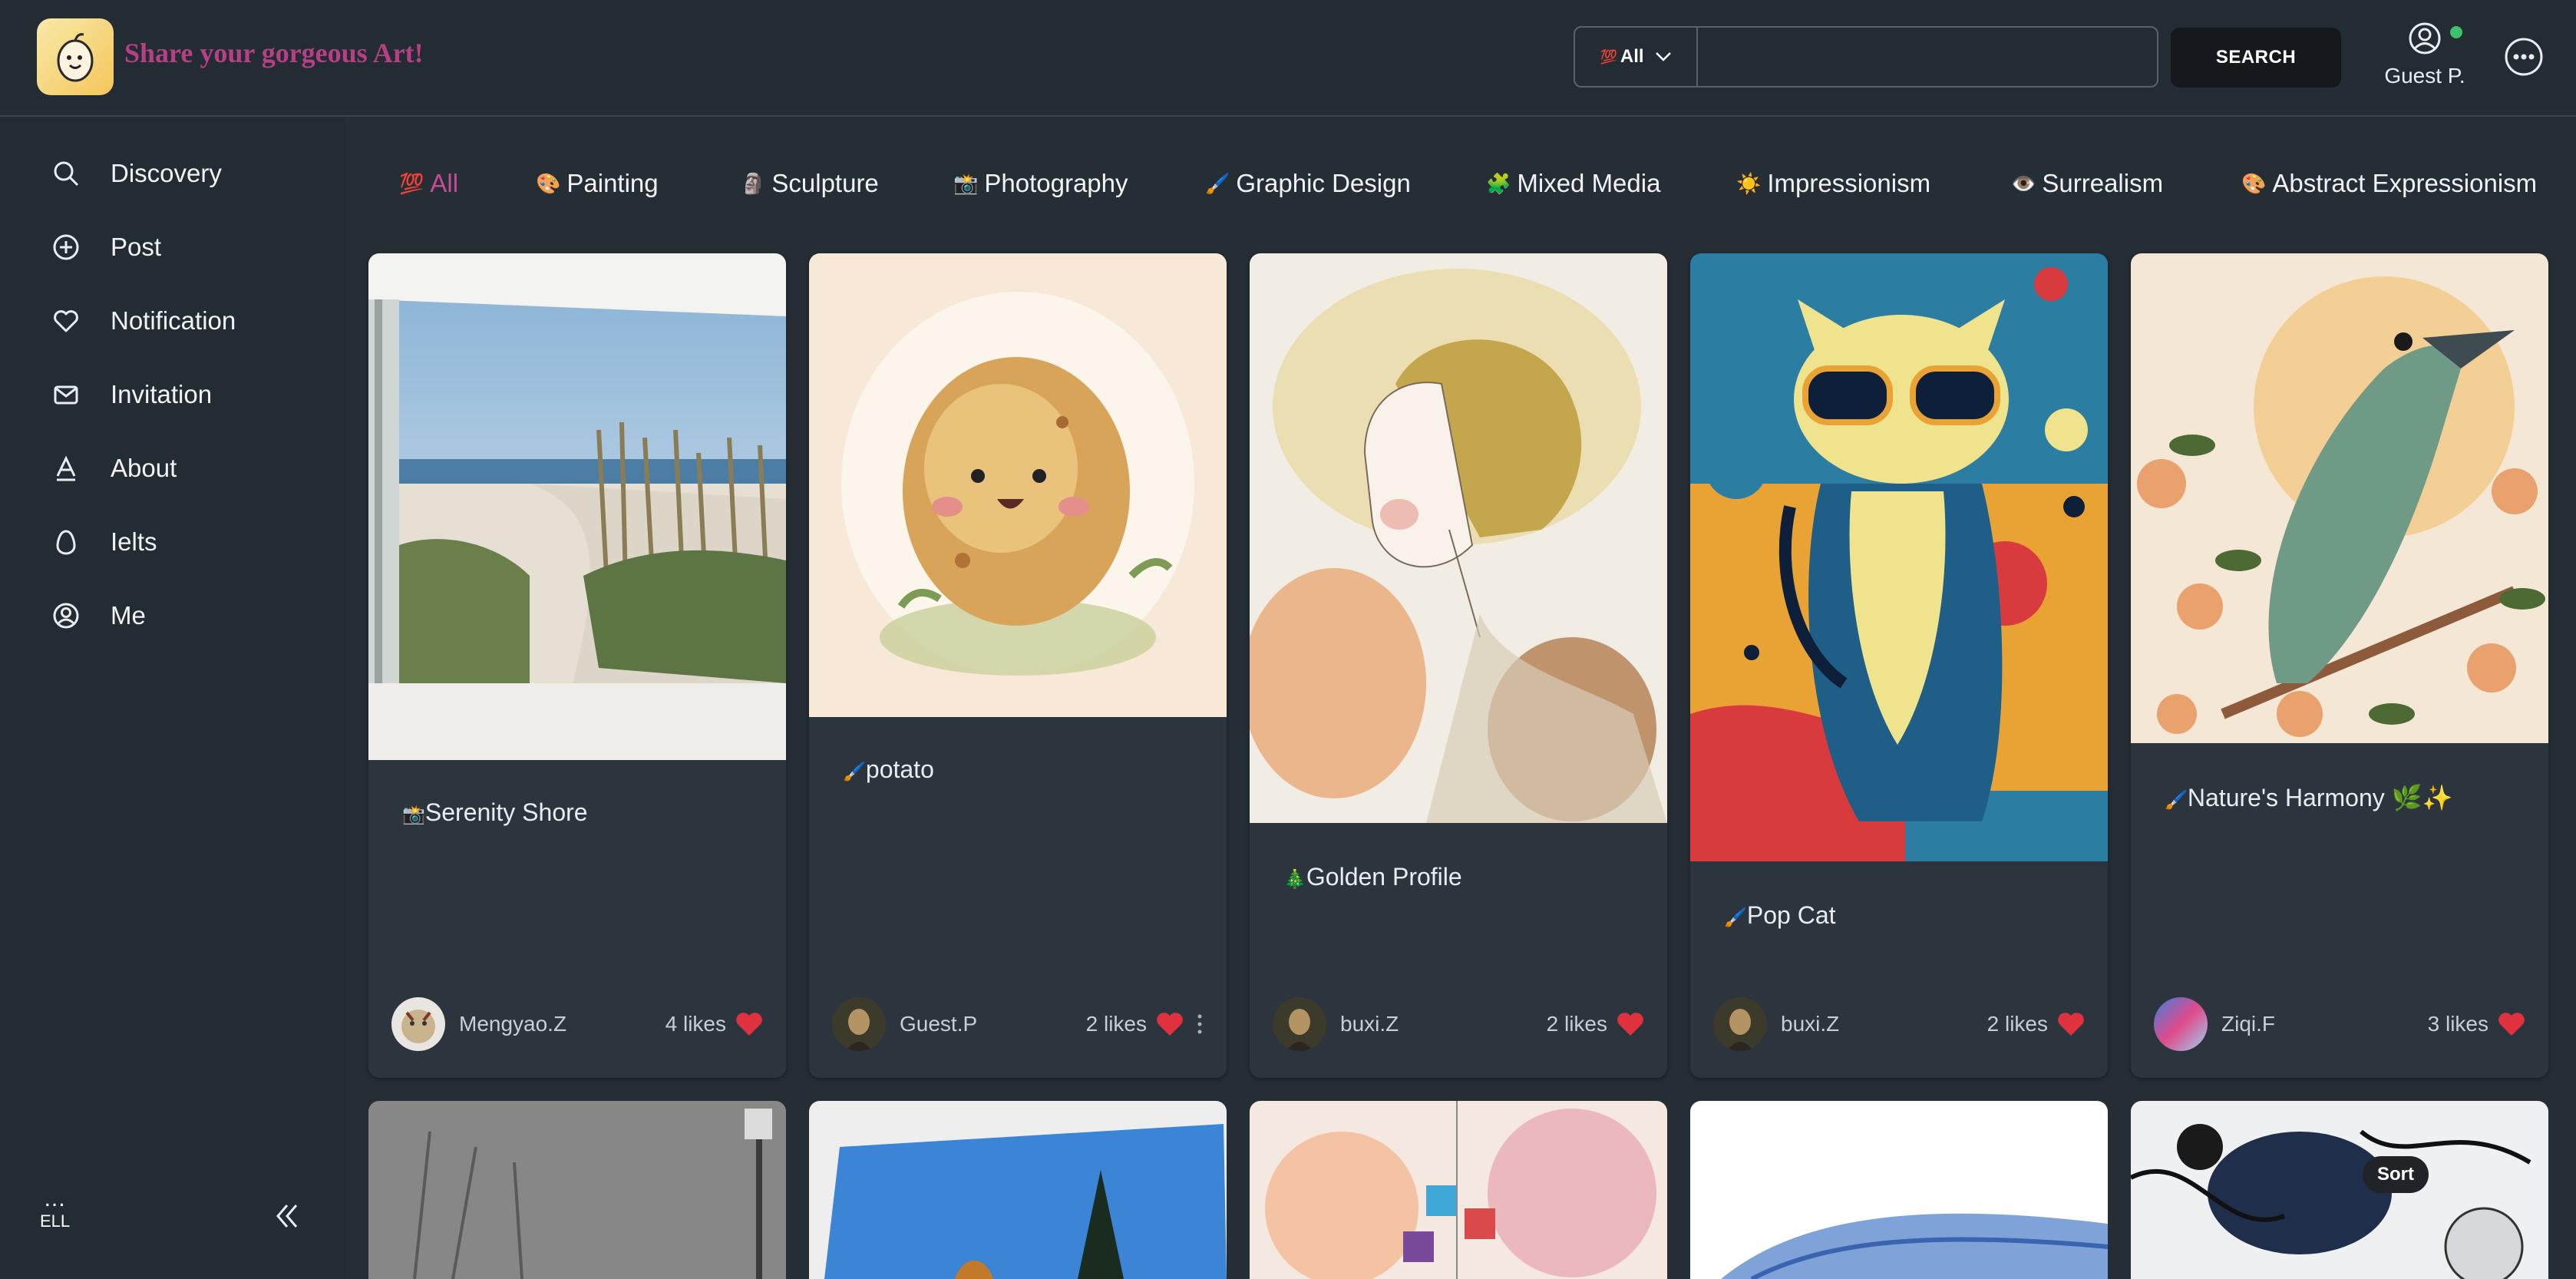 Image resolution: width=2576 pixels, height=1279 pixels. What do you see at coordinates (1735, 917) in the screenshot?
I see `paintbrush-icon: 🖌️` at bounding box center [1735, 917].